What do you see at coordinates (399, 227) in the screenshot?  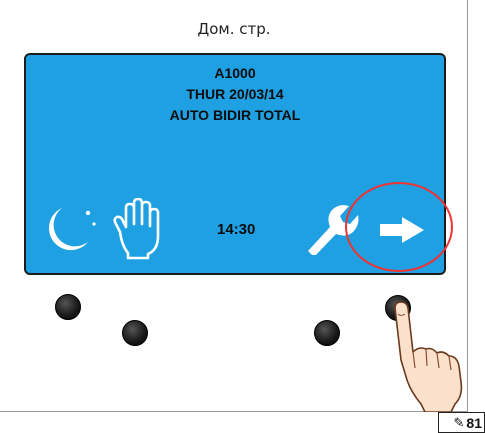 I see `highlight-circle` at bounding box center [399, 227].